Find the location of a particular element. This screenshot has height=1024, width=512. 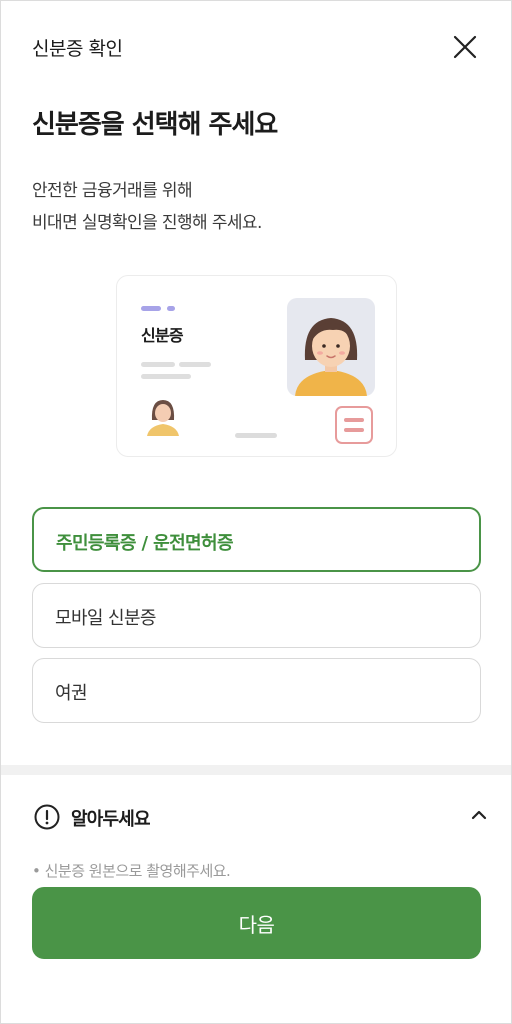

person-avatar-icon is located at coordinates (331, 357).